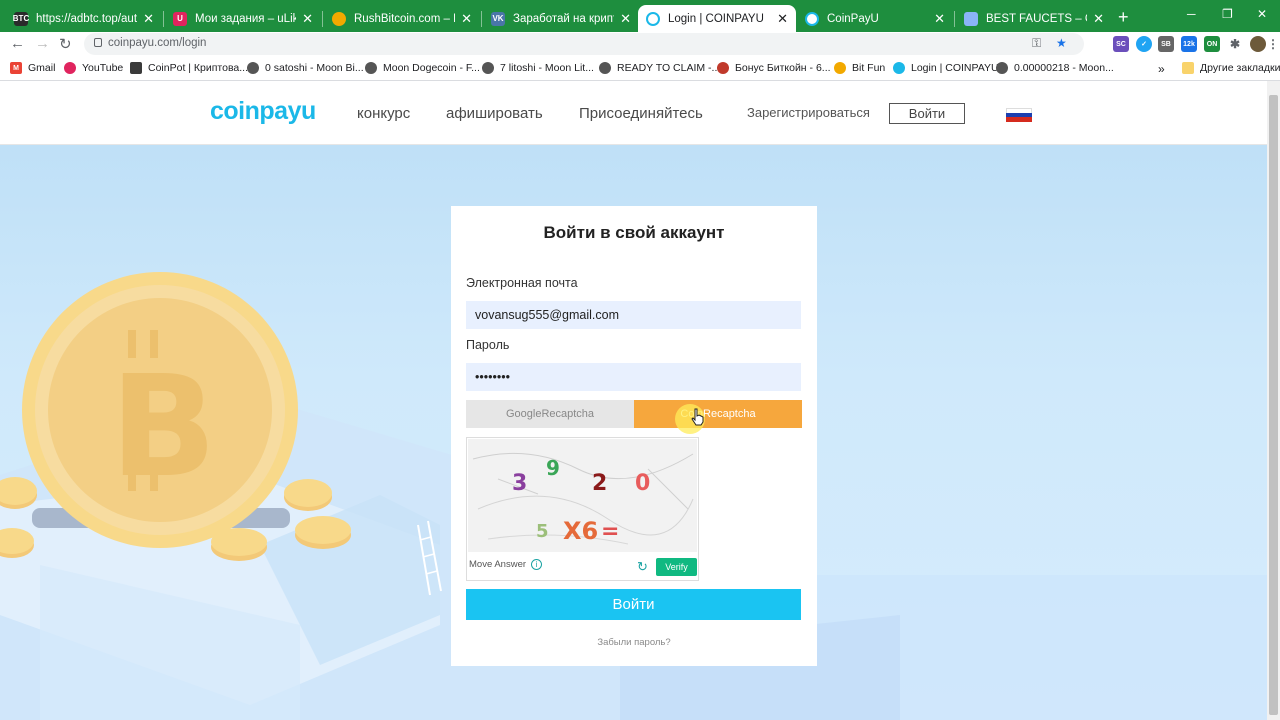 Image resolution: width=1280 pixels, height=720 pixels. Describe the element at coordinates (42, 43) in the screenshot. I see `forward-icon: →` at that location.